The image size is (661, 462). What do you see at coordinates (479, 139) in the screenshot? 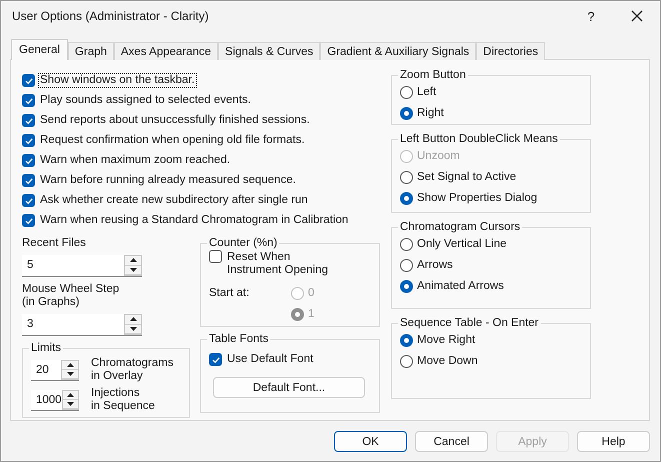
I see `group-title: Left Button DoubleClick Means` at bounding box center [479, 139].